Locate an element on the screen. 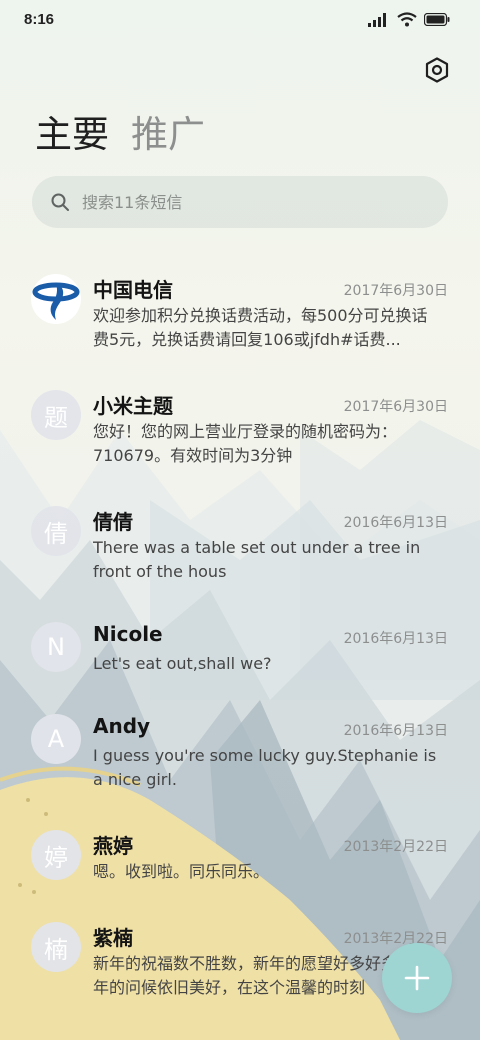 The image size is (480, 1040). avatar is located at coordinates (56, 299).